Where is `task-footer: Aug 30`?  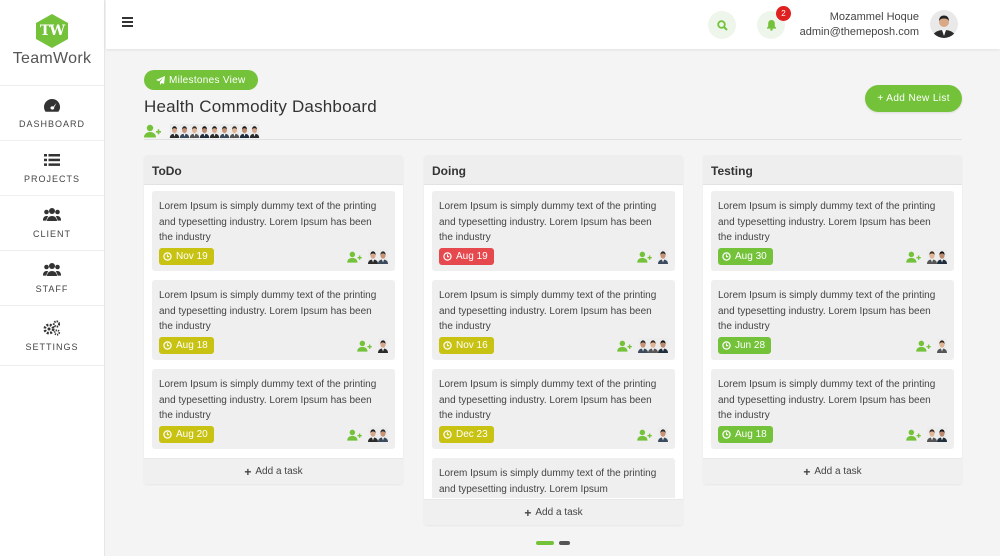 task-footer: Aug 30 is located at coordinates (832, 256).